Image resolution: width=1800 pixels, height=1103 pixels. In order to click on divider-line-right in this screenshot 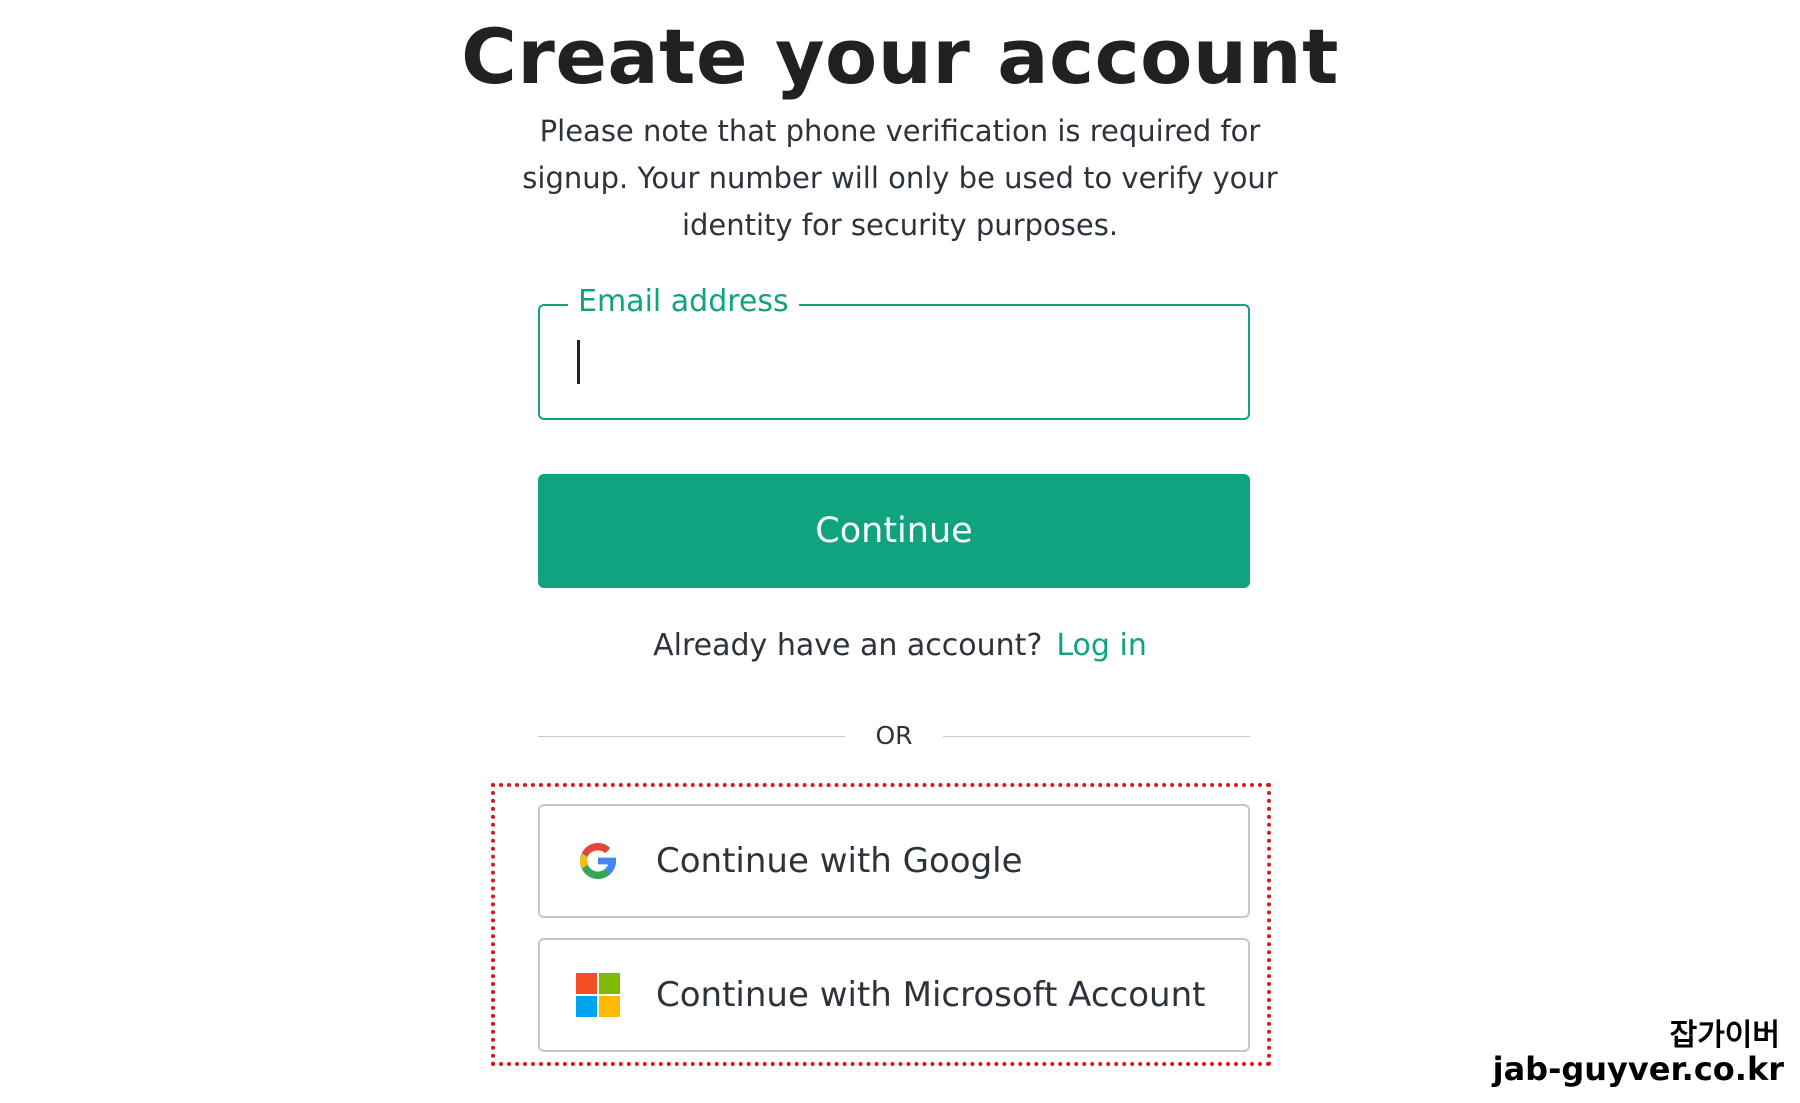, I will do `click(1096, 736)`.